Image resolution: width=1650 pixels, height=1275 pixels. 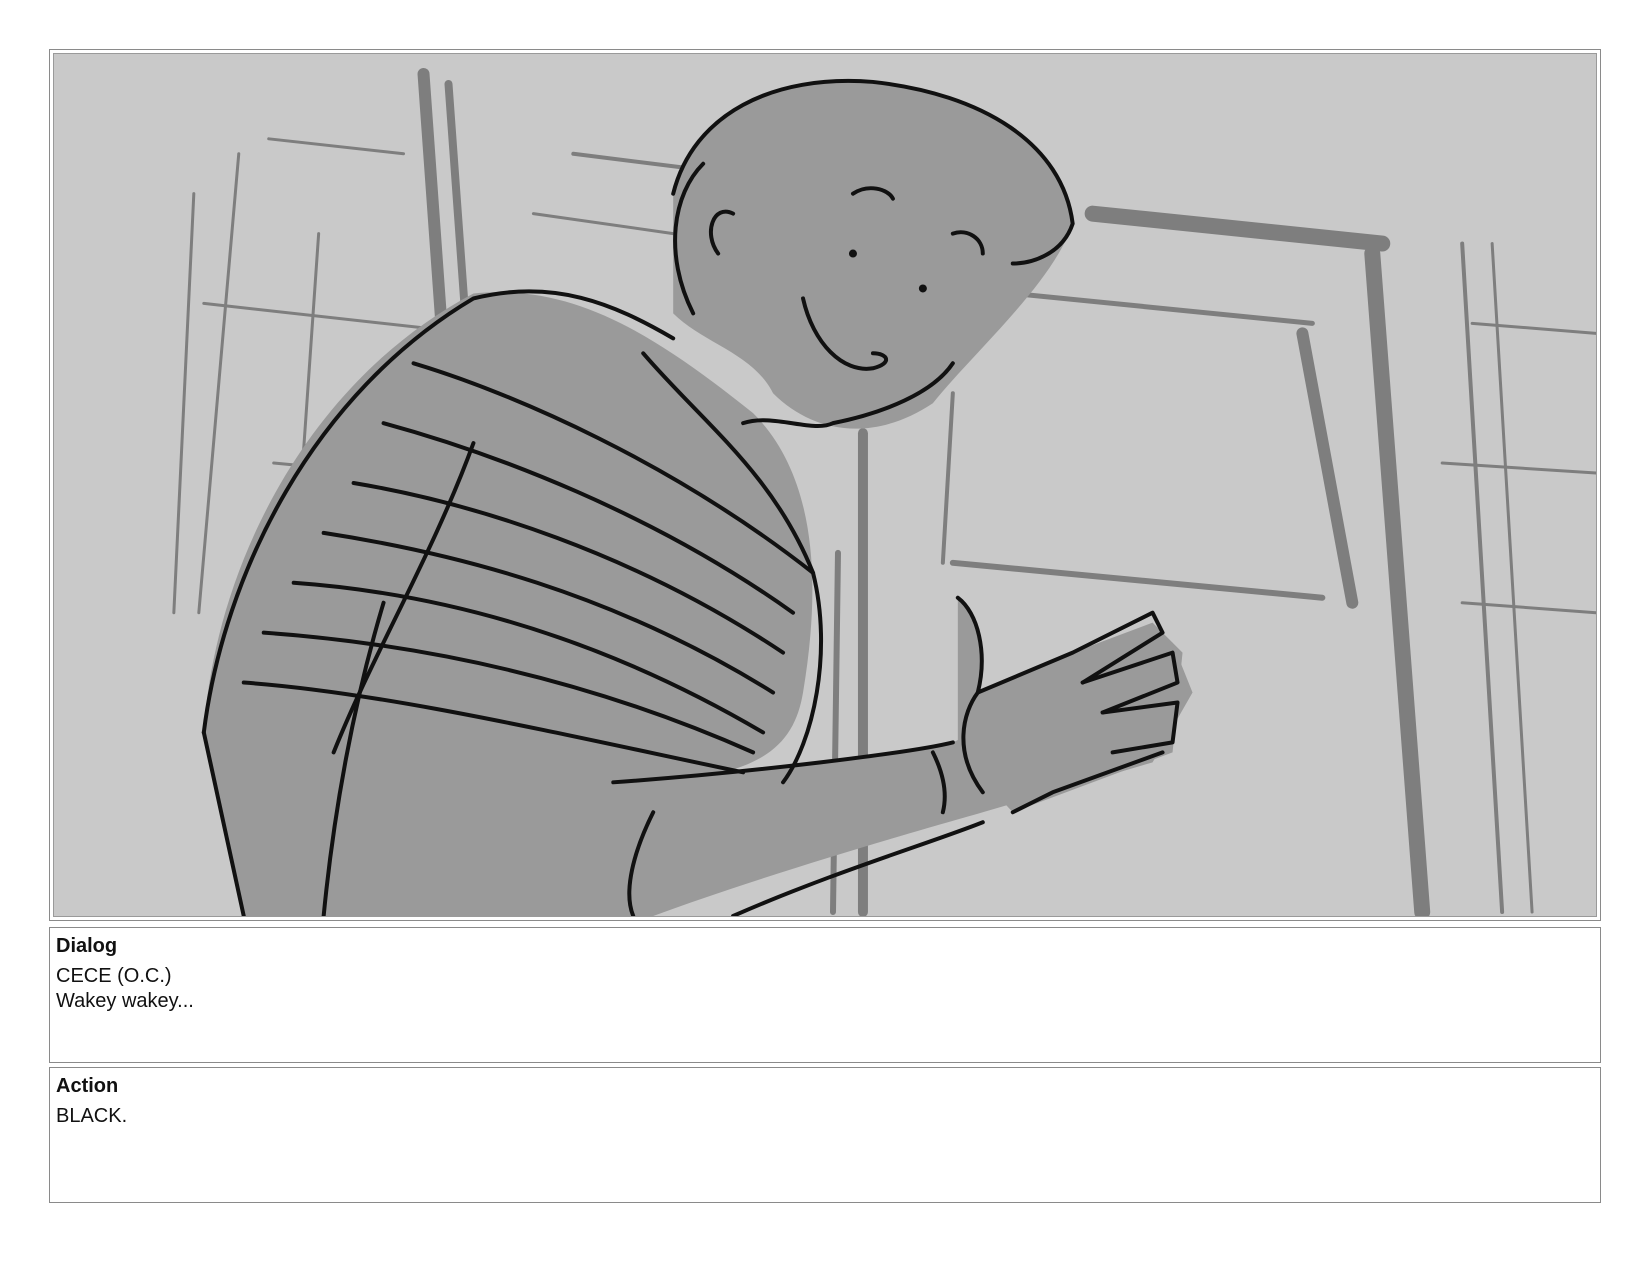 I want to click on dialog-character: CECE (O.C.), so click(x=114, y=976).